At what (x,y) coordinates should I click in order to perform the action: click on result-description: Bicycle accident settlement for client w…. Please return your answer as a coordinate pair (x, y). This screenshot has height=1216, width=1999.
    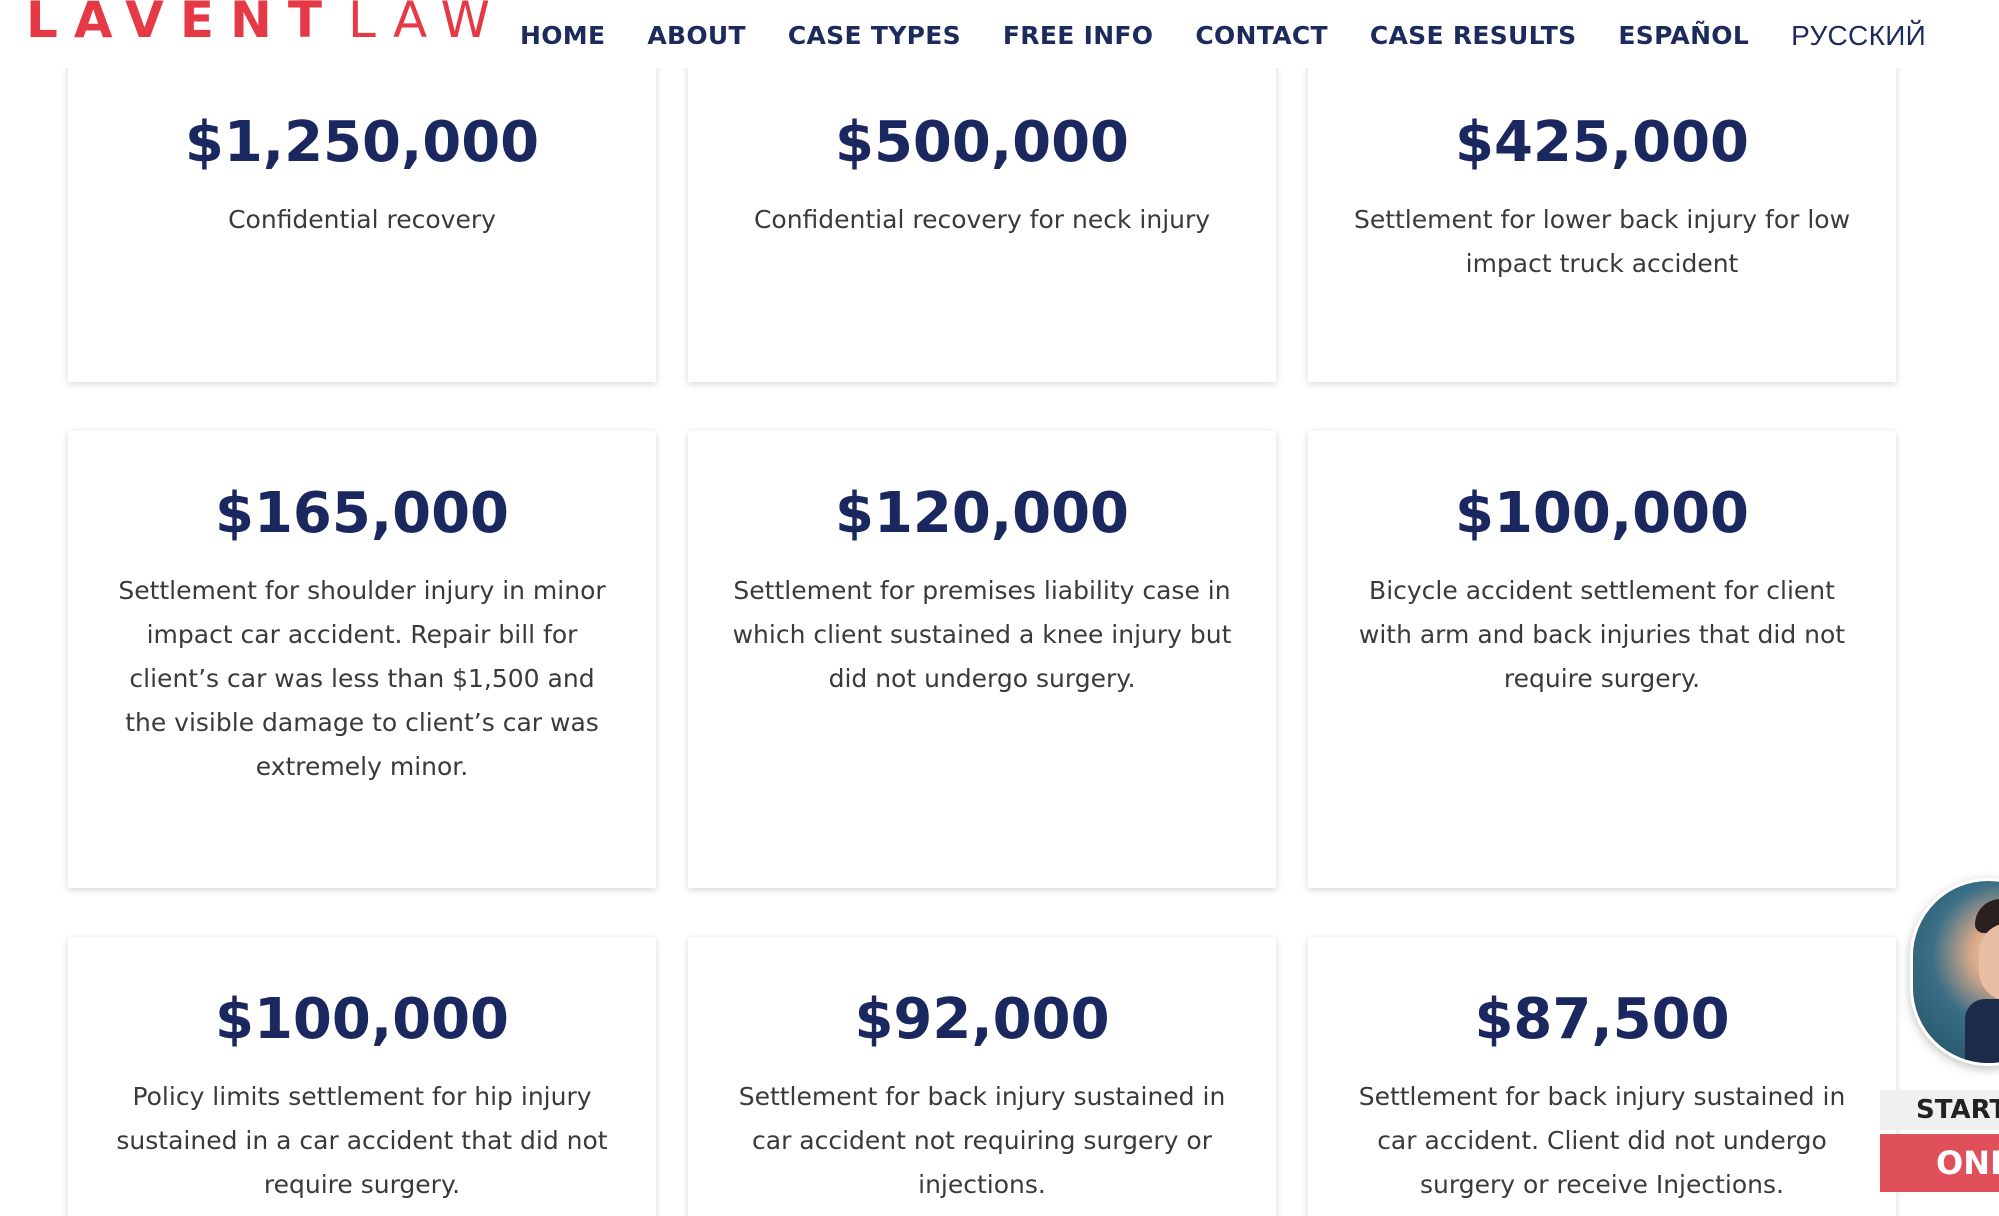
    Looking at the image, I should click on (1602, 634).